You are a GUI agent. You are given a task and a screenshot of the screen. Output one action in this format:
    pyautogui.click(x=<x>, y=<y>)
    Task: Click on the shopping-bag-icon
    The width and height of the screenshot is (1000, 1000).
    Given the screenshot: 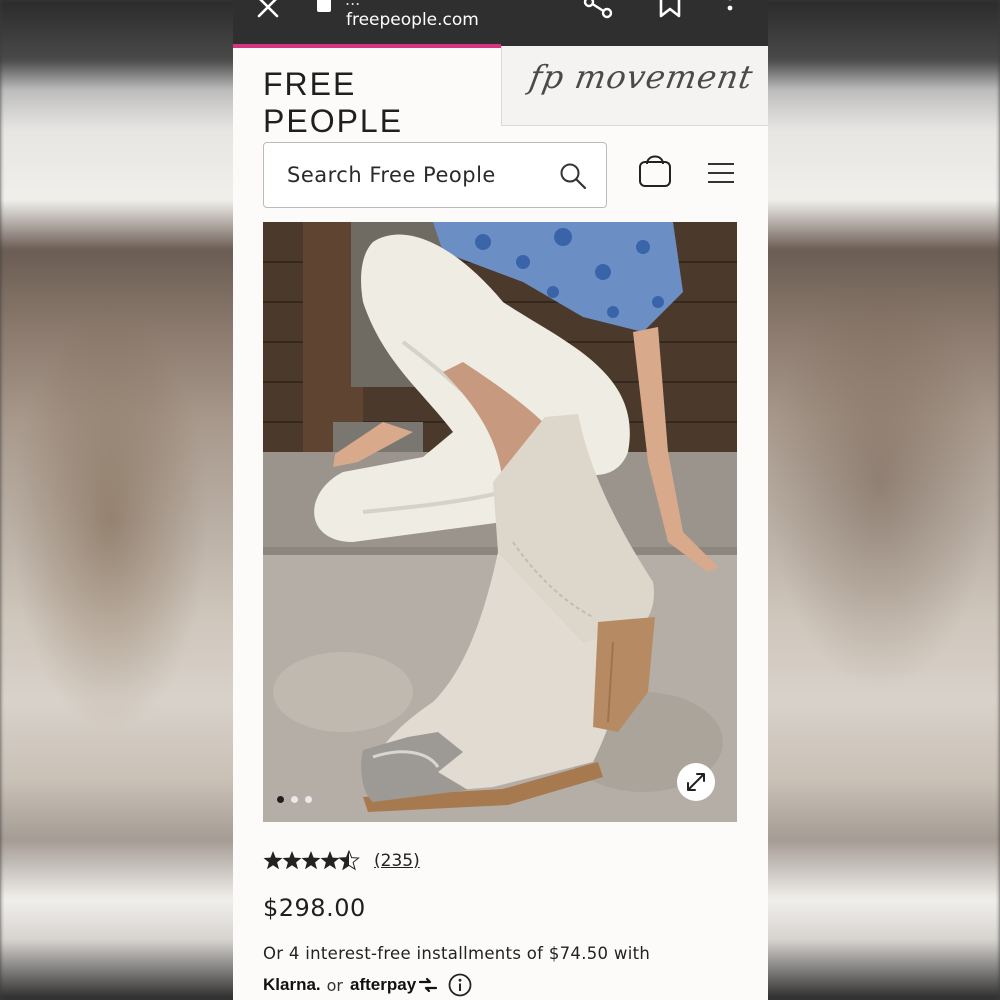 What is the action you would take?
    pyautogui.click(x=655, y=170)
    